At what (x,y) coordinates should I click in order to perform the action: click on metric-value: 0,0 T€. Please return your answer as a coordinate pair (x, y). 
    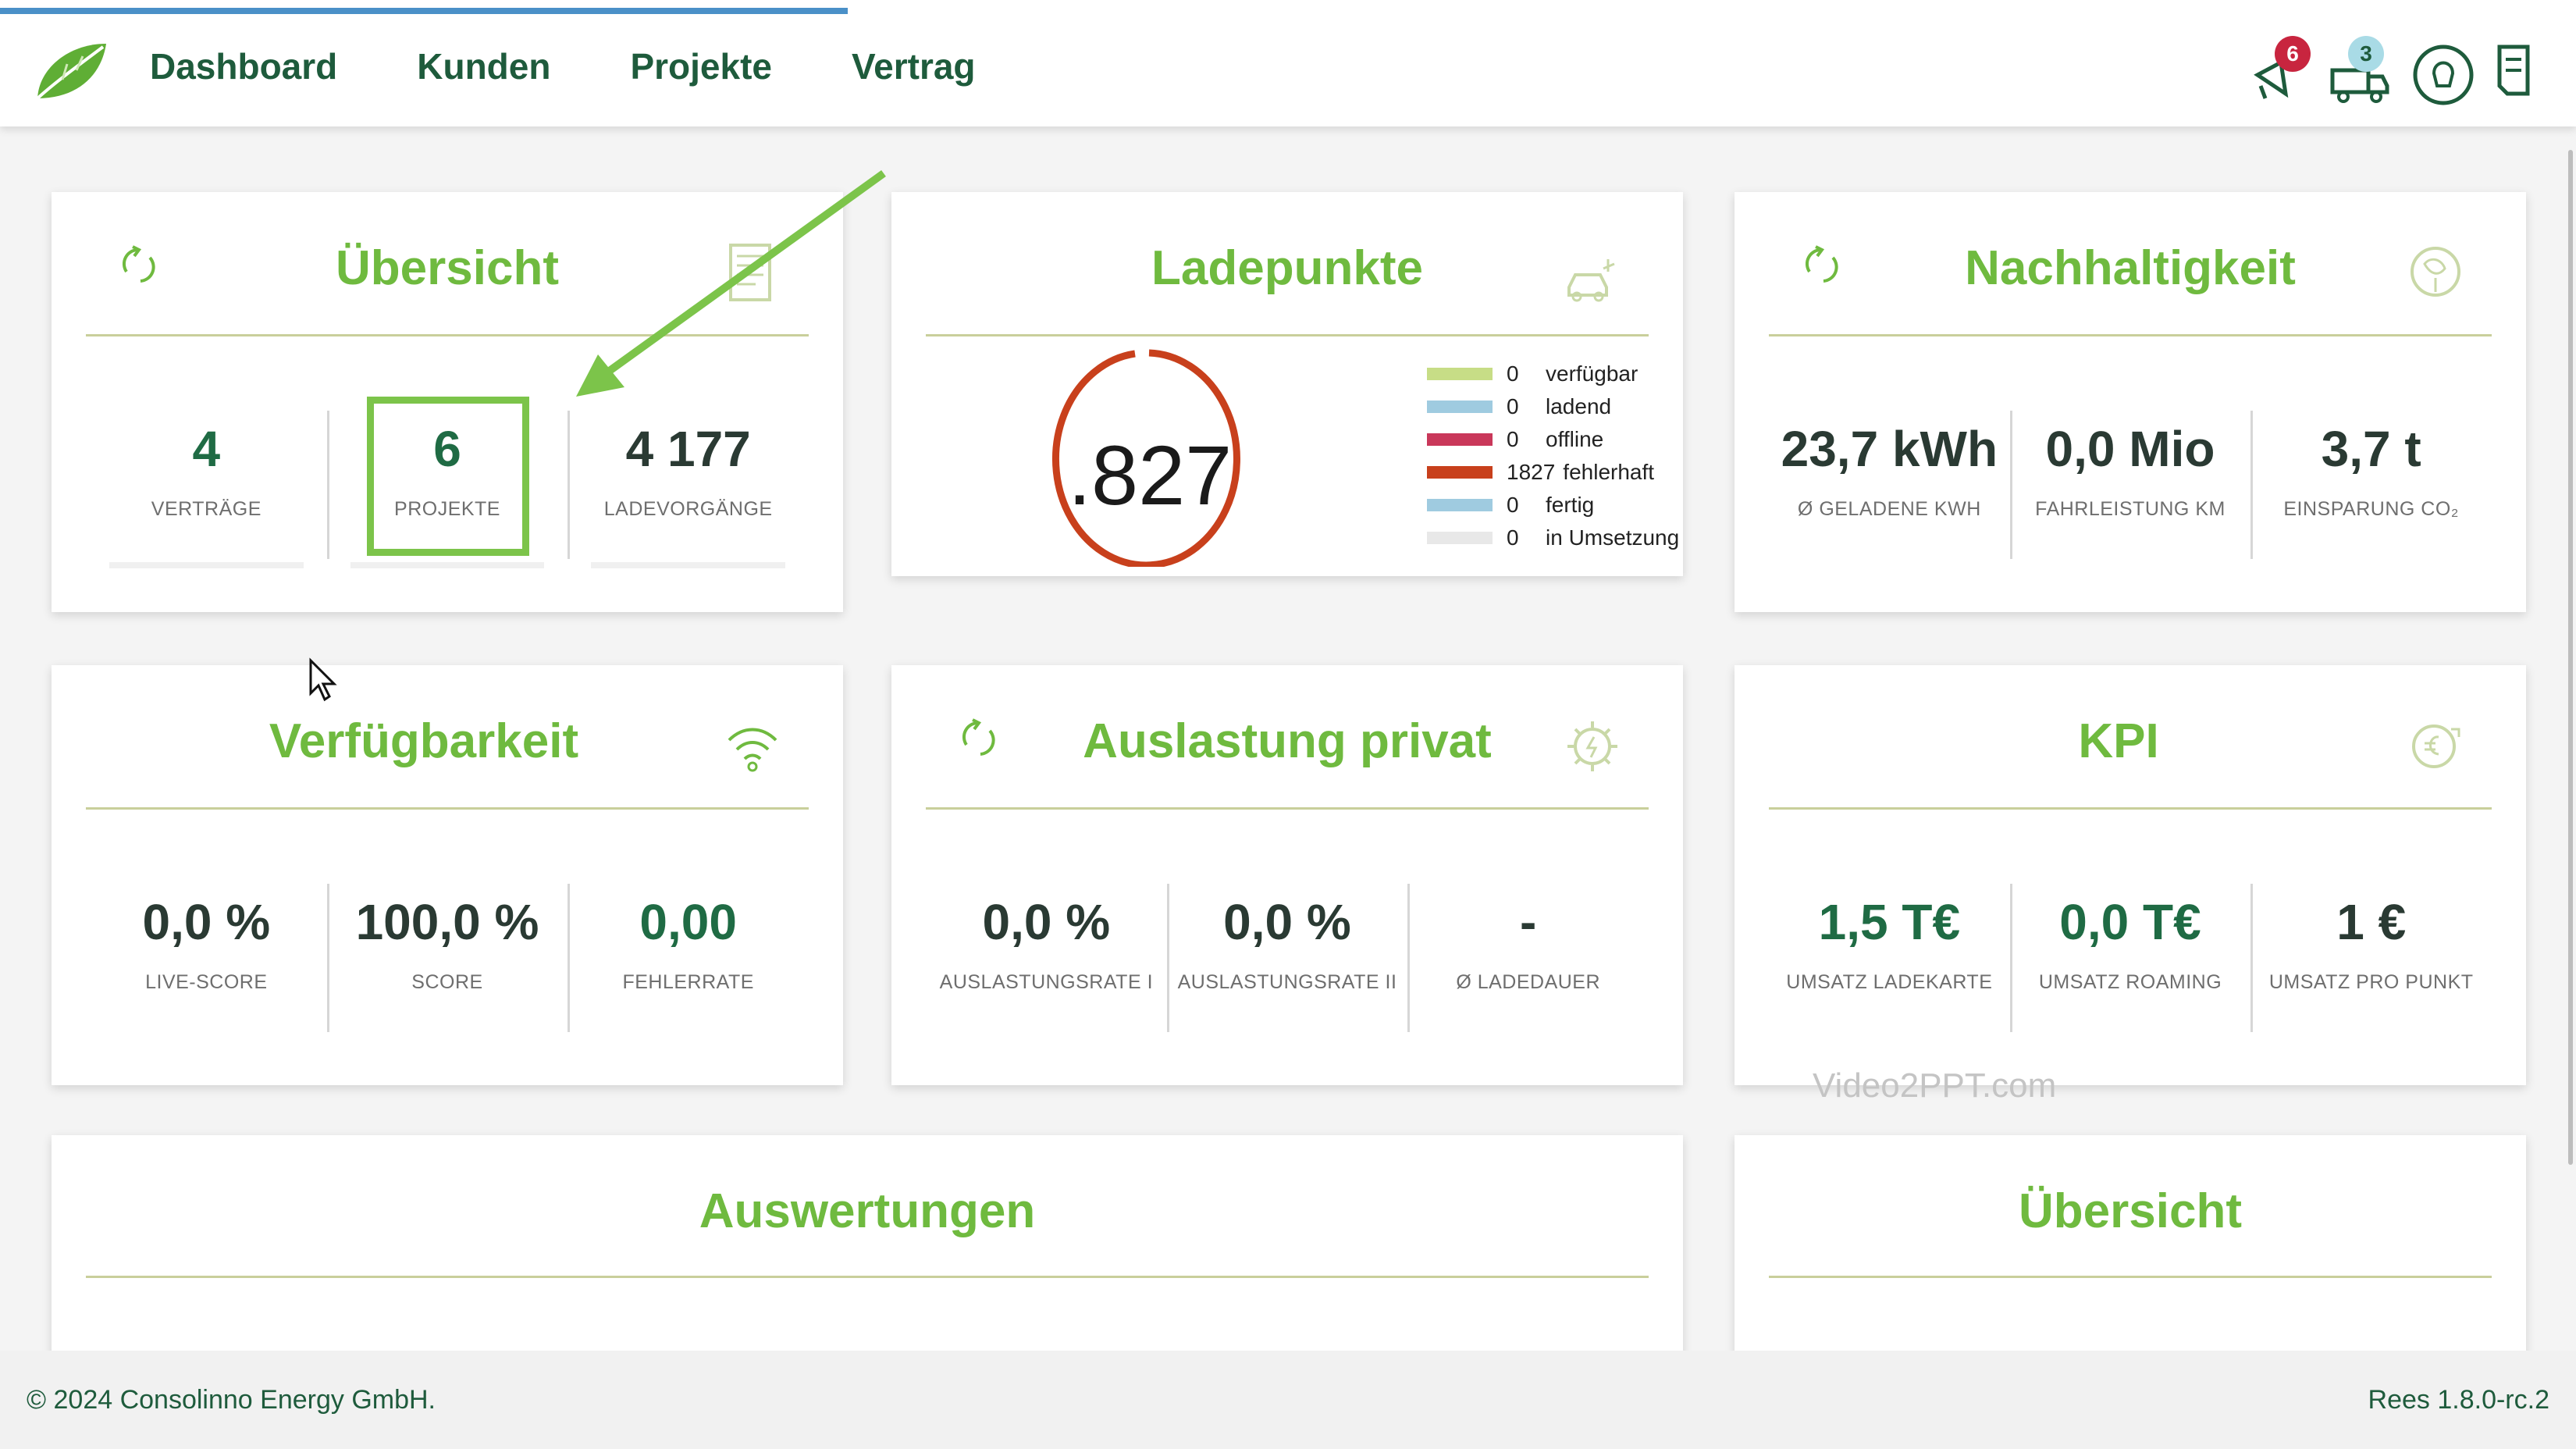
    Looking at the image, I should click on (2130, 922).